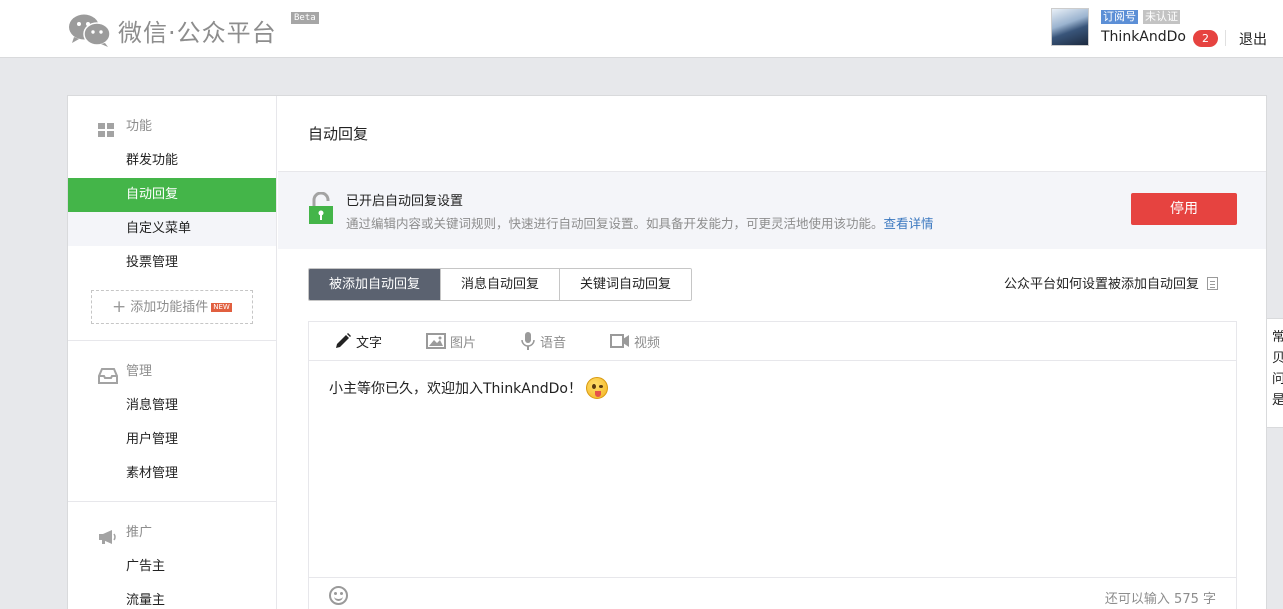 This screenshot has width=1283, height=609. I want to click on tool-text-label: 文字, so click(369, 343).